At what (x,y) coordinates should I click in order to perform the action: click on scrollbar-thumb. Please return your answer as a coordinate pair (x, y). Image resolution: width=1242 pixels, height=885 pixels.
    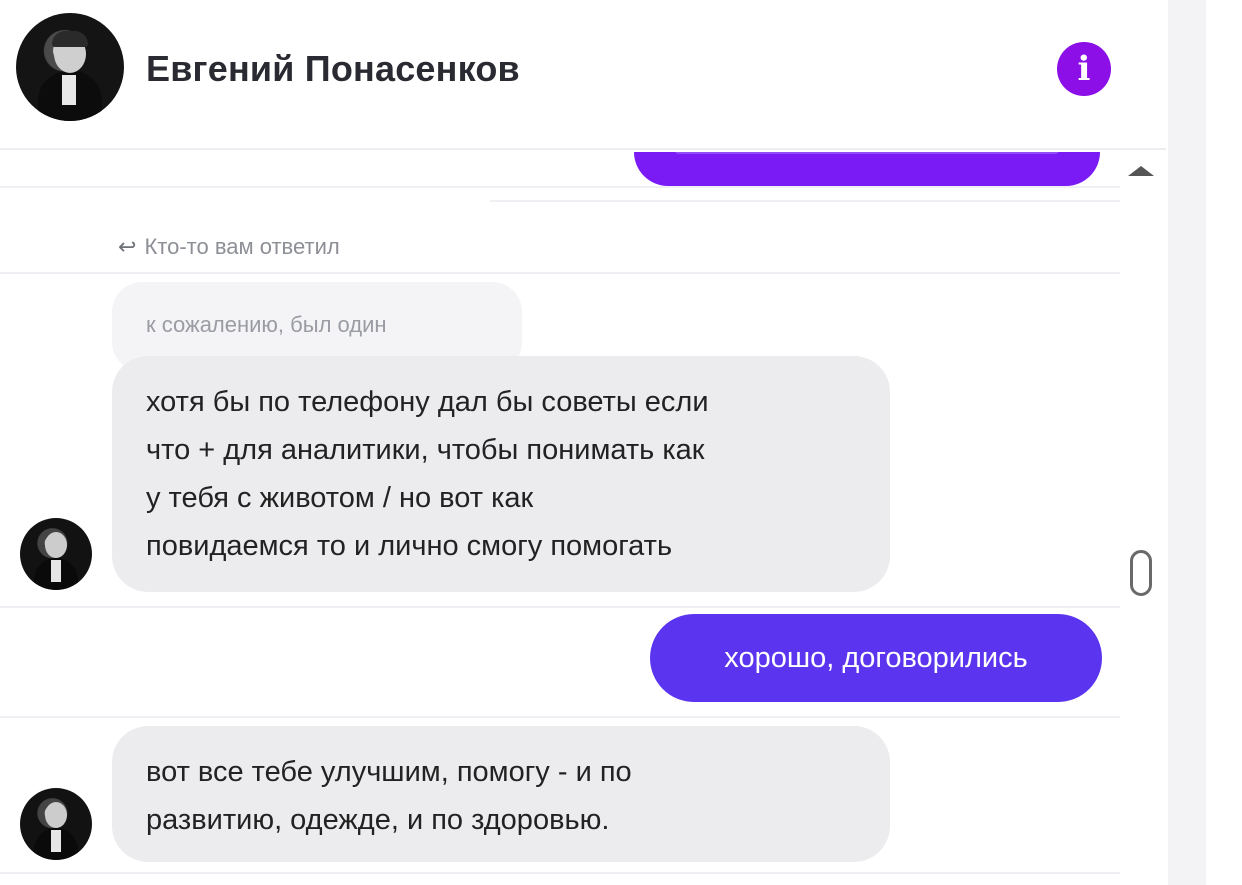
    Looking at the image, I should click on (1141, 573).